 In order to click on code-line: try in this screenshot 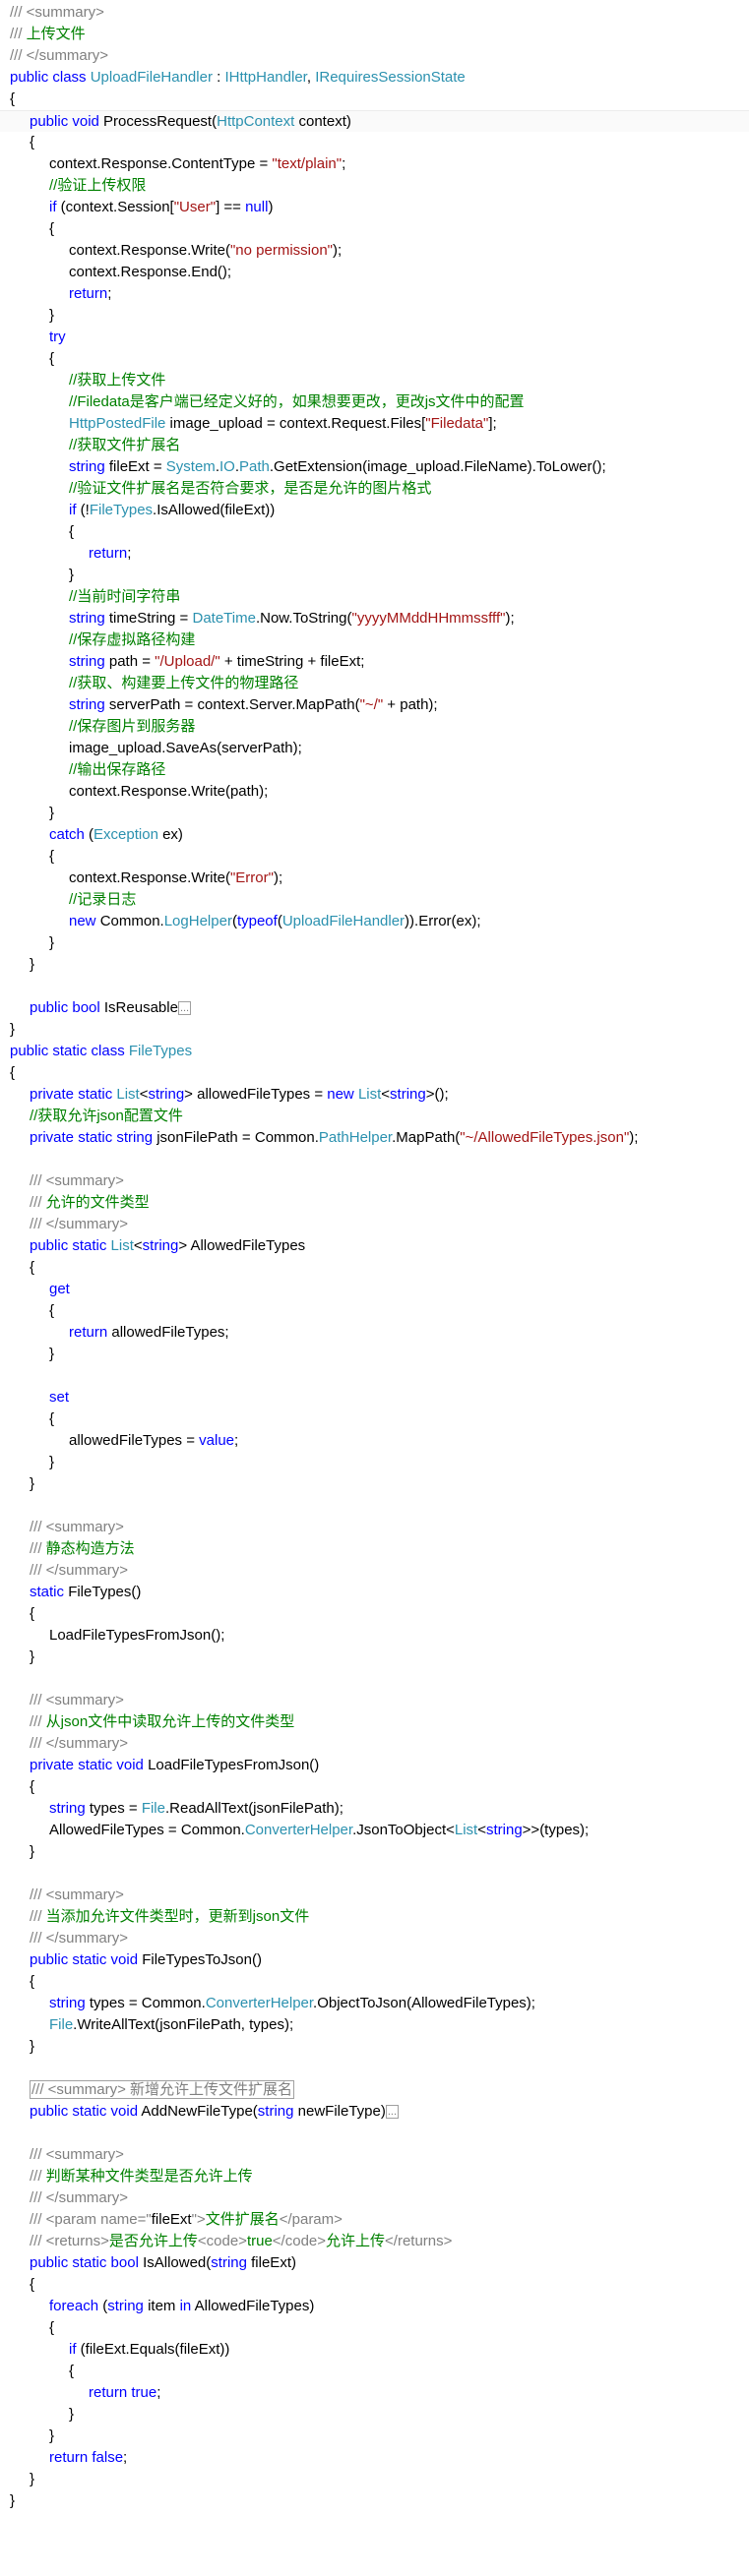, I will do `click(374, 337)`.